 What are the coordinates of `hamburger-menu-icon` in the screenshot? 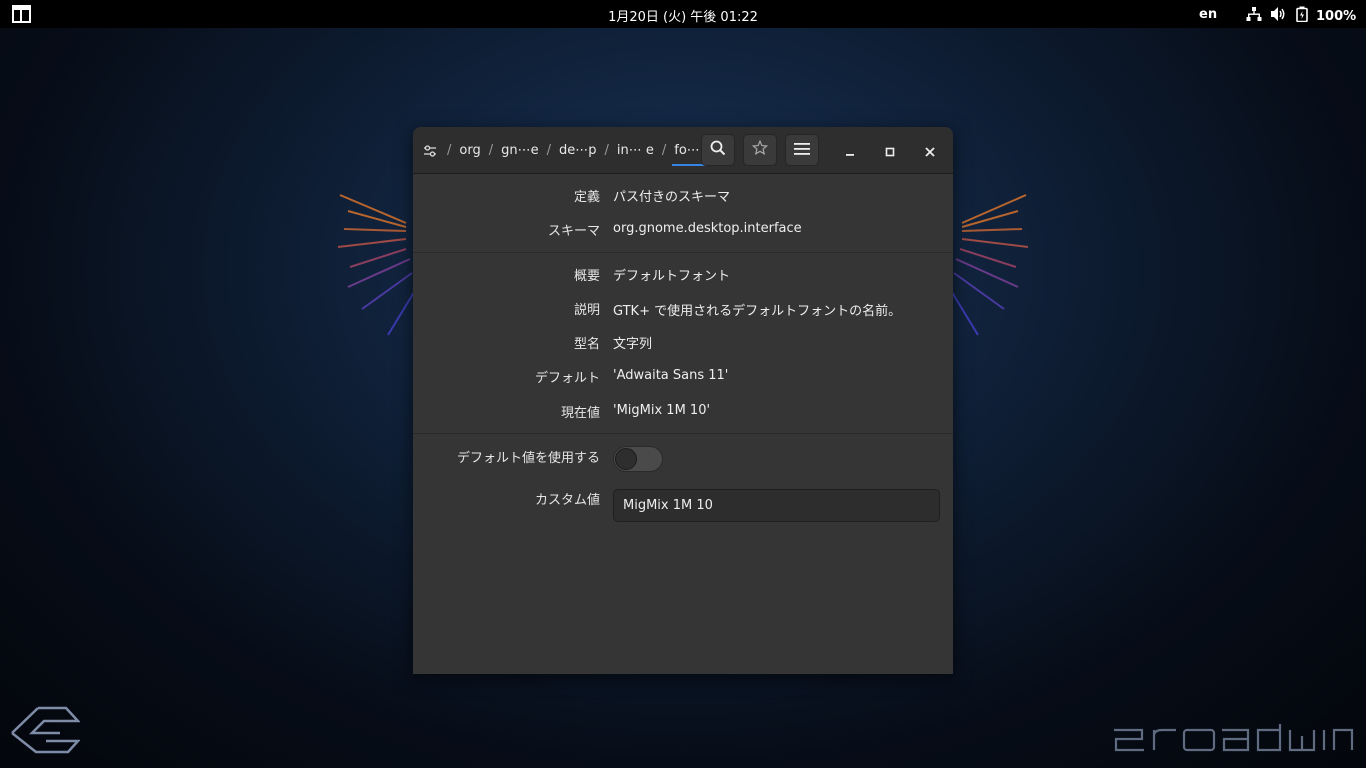 It's located at (802, 150).